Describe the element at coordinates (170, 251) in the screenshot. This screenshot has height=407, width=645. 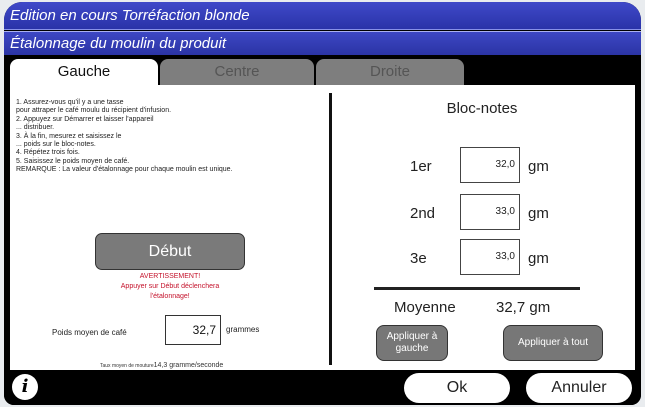
I see `start-button: Début` at that location.